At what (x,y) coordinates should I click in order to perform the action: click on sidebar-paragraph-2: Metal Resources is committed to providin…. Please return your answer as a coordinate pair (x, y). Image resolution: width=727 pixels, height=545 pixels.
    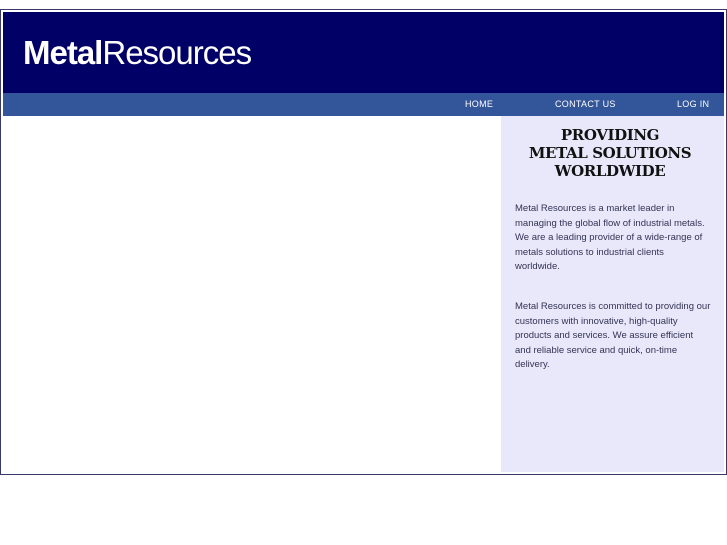
    Looking at the image, I should click on (613, 335).